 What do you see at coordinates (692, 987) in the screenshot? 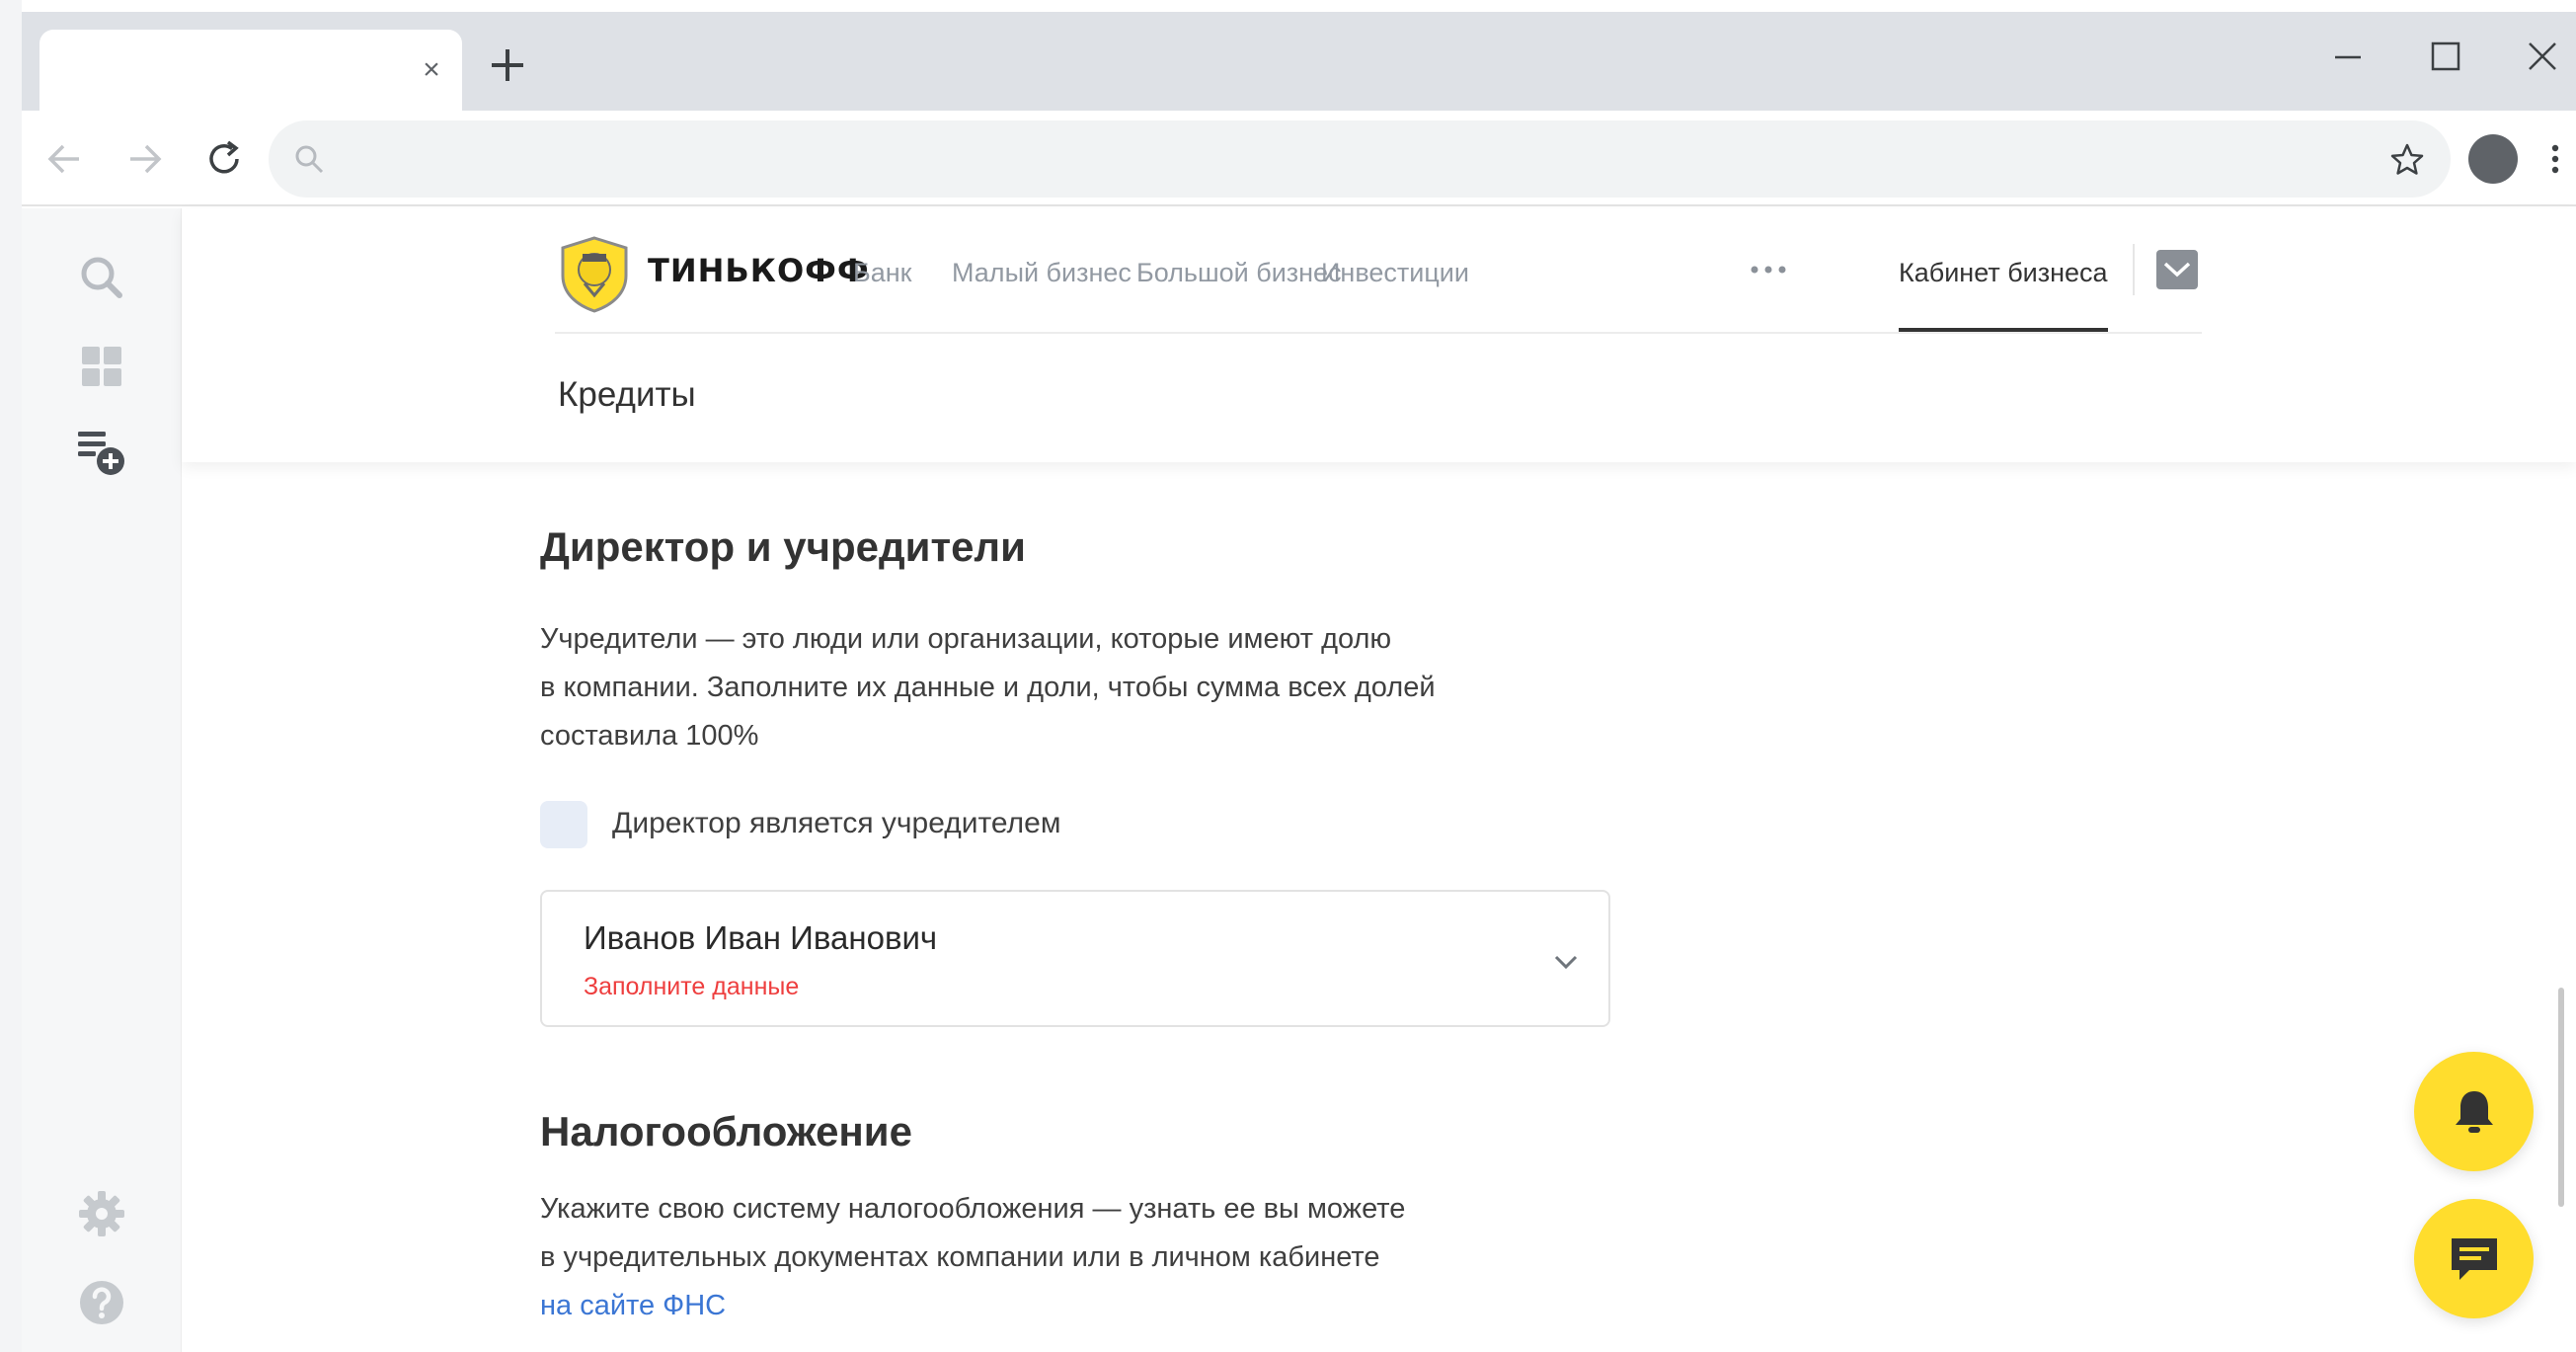
I see `founder-error: Заполните данные` at bounding box center [692, 987].